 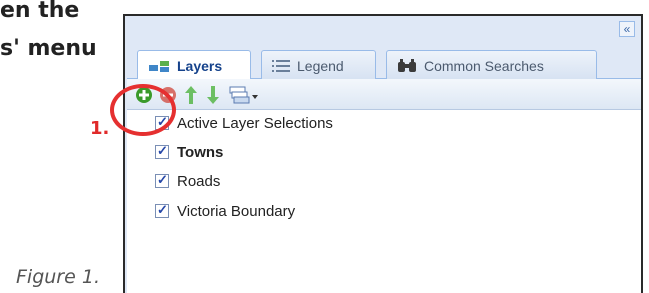 I want to click on tab-layers: Layers, so click(x=194, y=65).